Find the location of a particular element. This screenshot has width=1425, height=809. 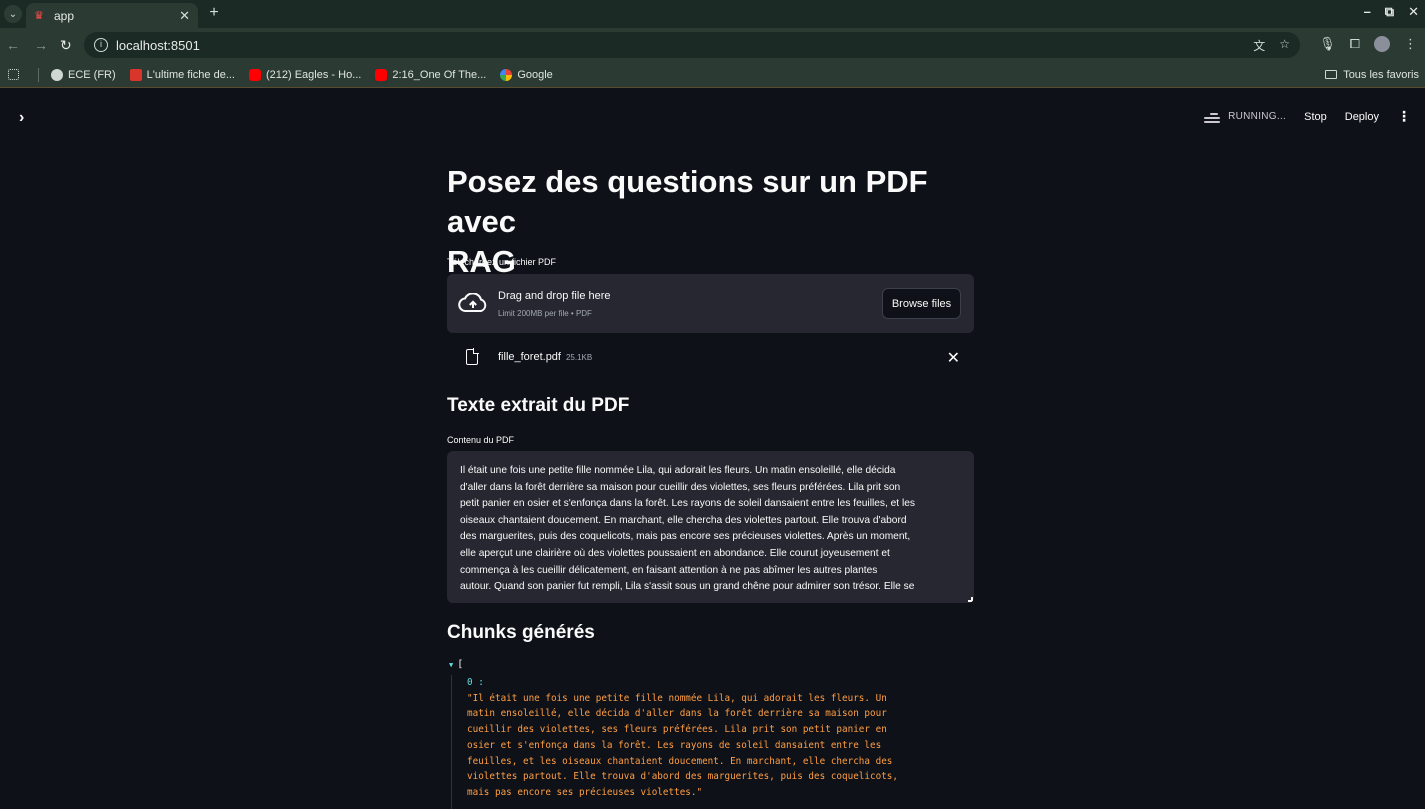

uploader-label: Téléchargez un fichier PDF is located at coordinates (502, 262).